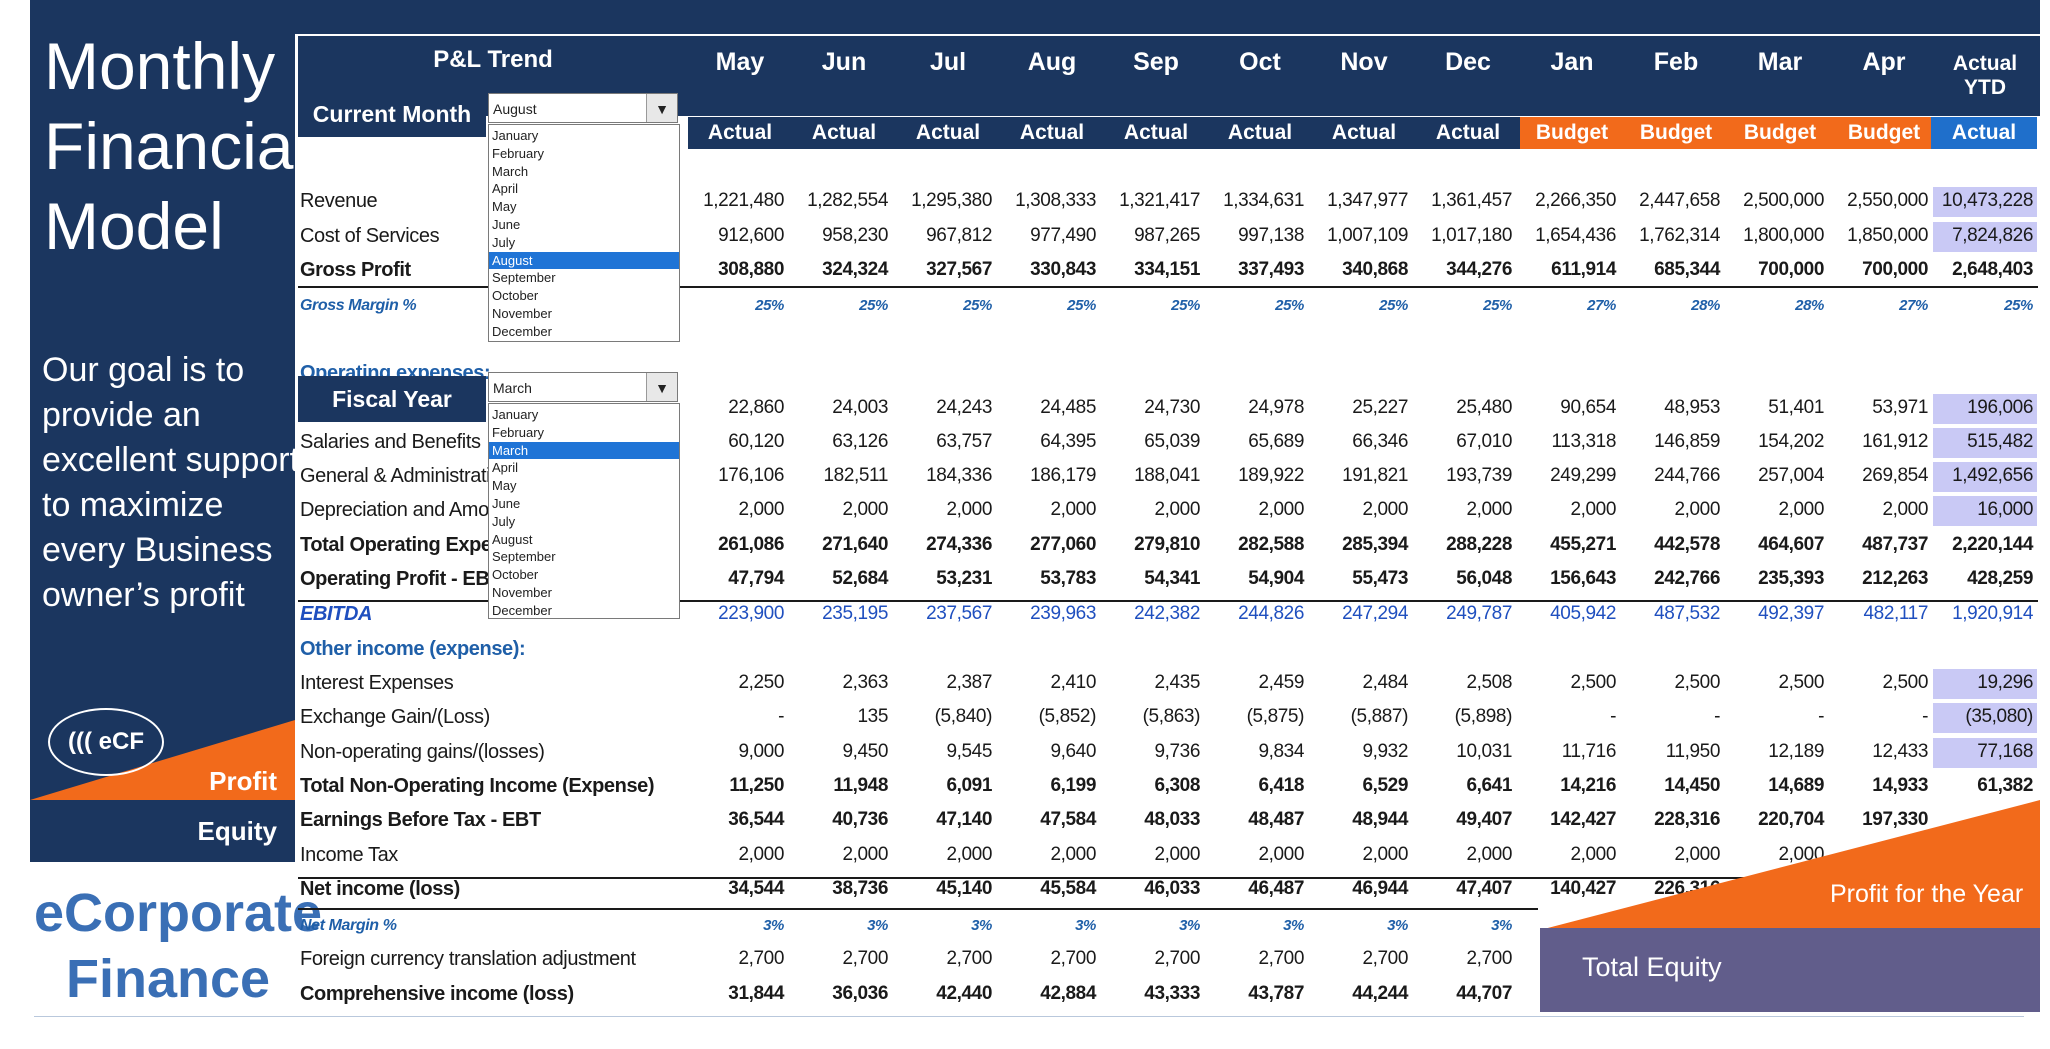 This screenshot has width=2050, height=1049. Describe the element at coordinates (1271, 475) in the screenshot. I see `table-cell: 189,922` at that location.